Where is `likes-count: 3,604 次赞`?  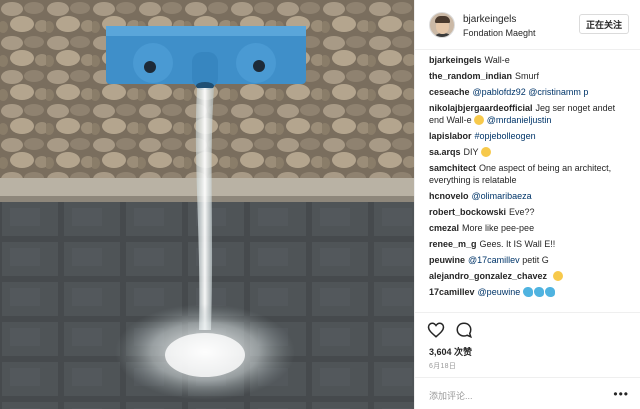 likes-count: 3,604 次赞 is located at coordinates (450, 351).